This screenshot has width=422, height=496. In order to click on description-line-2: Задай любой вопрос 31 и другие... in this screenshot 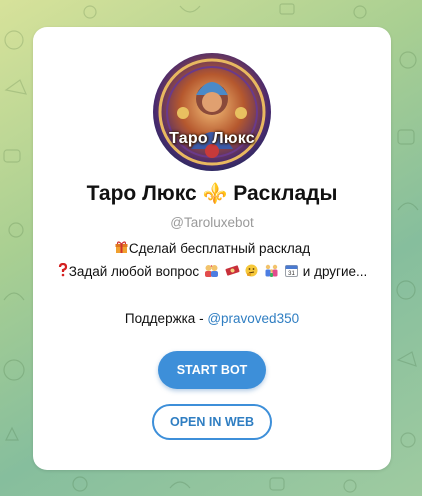, I will do `click(212, 271)`.